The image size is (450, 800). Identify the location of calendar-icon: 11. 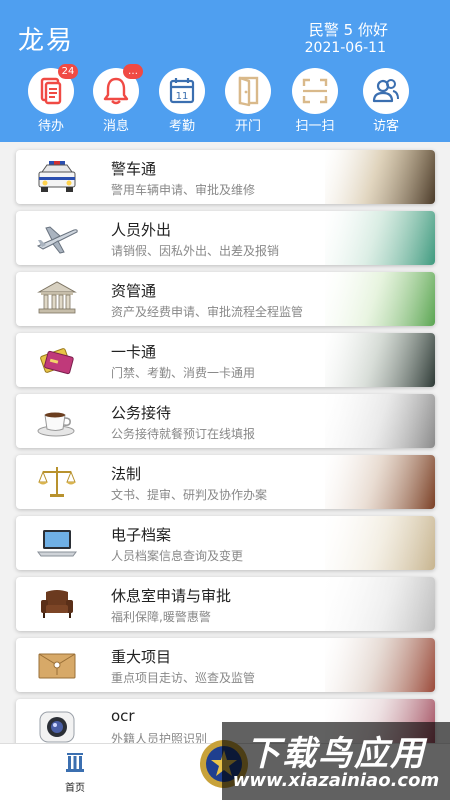
(182, 91).